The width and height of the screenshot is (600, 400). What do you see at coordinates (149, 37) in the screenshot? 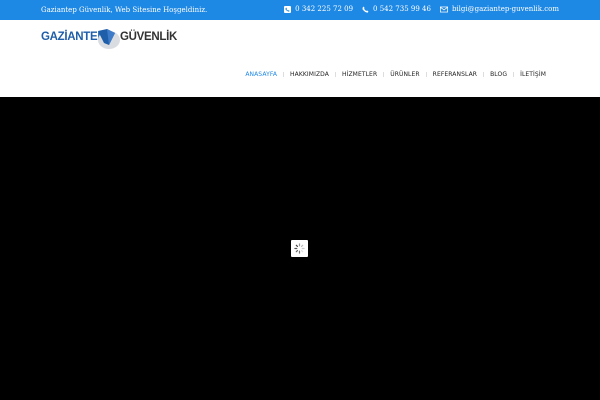
I see `logo-word-2: GÜVENLİK` at bounding box center [149, 37].